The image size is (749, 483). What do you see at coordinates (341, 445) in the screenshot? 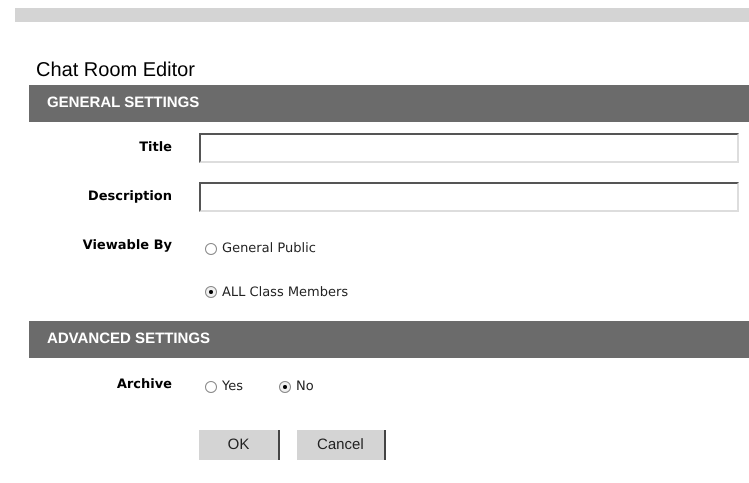
I see `dialog-button: Cancel` at bounding box center [341, 445].